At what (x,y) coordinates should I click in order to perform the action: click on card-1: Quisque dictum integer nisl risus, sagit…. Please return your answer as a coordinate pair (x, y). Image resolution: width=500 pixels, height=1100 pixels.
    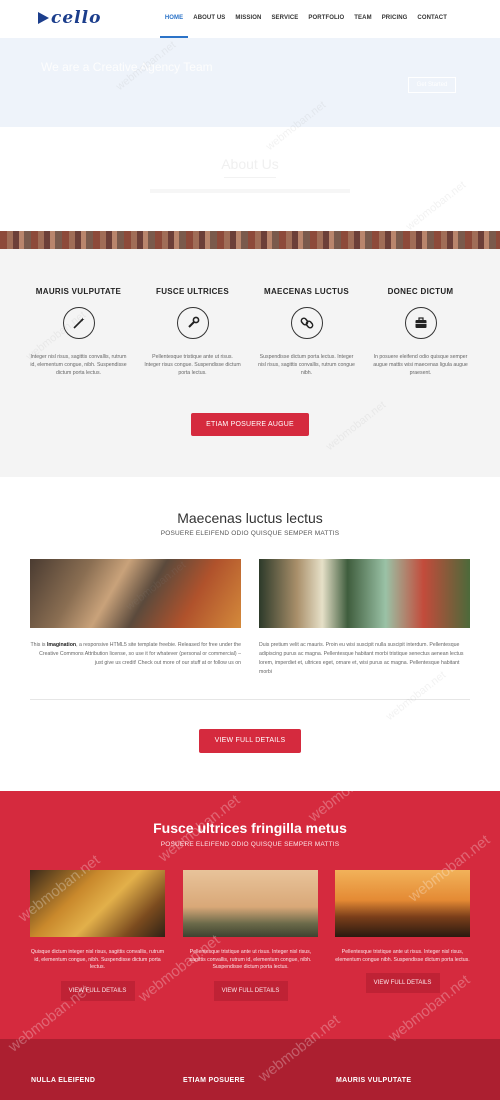
    Looking at the image, I should click on (97, 935).